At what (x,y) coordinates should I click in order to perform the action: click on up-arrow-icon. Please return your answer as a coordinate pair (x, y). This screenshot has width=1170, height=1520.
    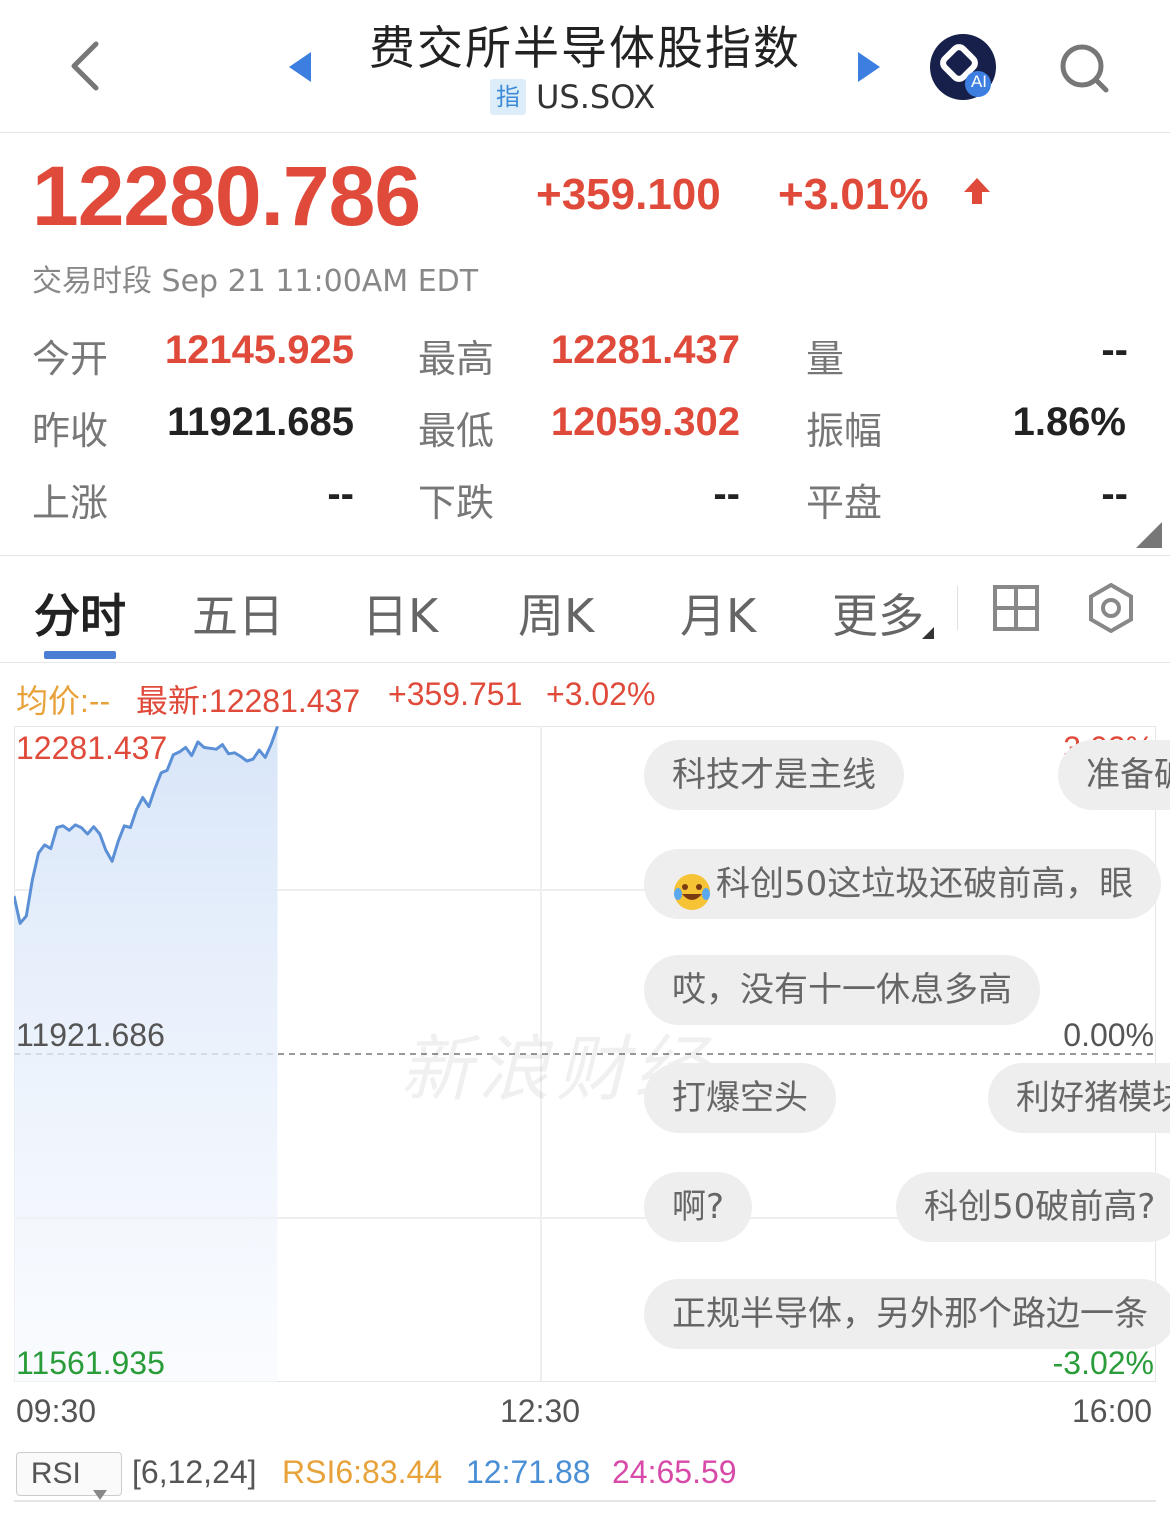
    Looking at the image, I should click on (977, 191).